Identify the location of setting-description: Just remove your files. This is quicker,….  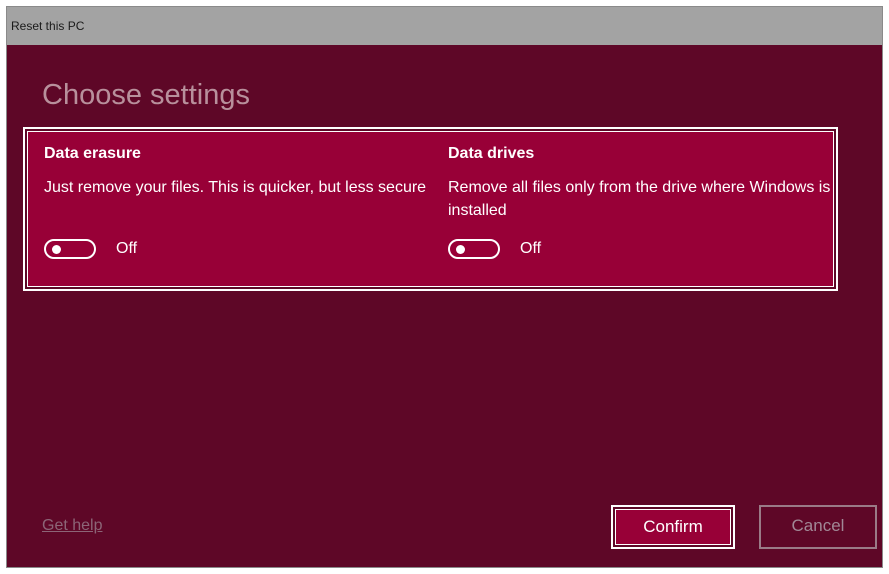
(235, 187).